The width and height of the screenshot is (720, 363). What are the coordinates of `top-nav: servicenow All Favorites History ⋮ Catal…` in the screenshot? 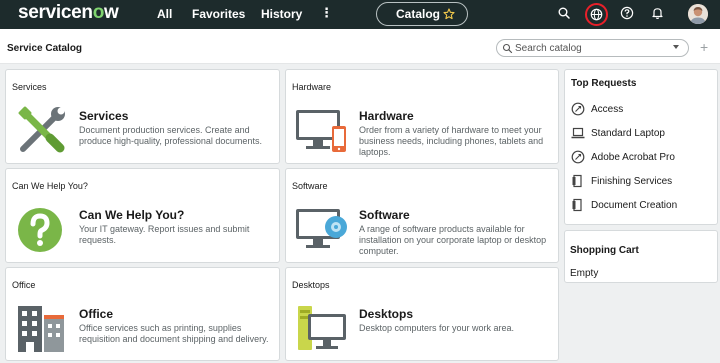 It's located at (360, 14).